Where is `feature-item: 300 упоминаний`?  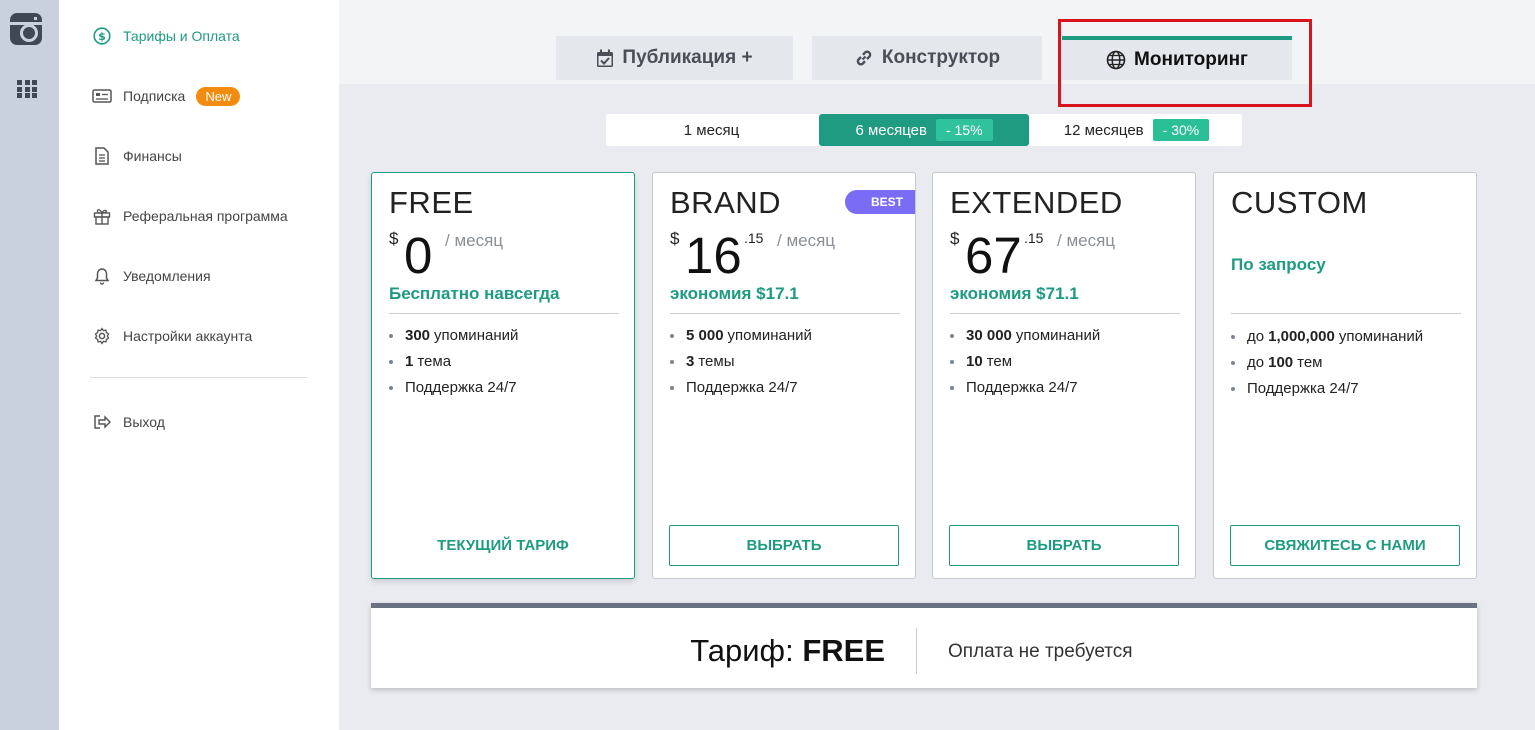
feature-item: 300 упоминаний is located at coordinates (453, 335).